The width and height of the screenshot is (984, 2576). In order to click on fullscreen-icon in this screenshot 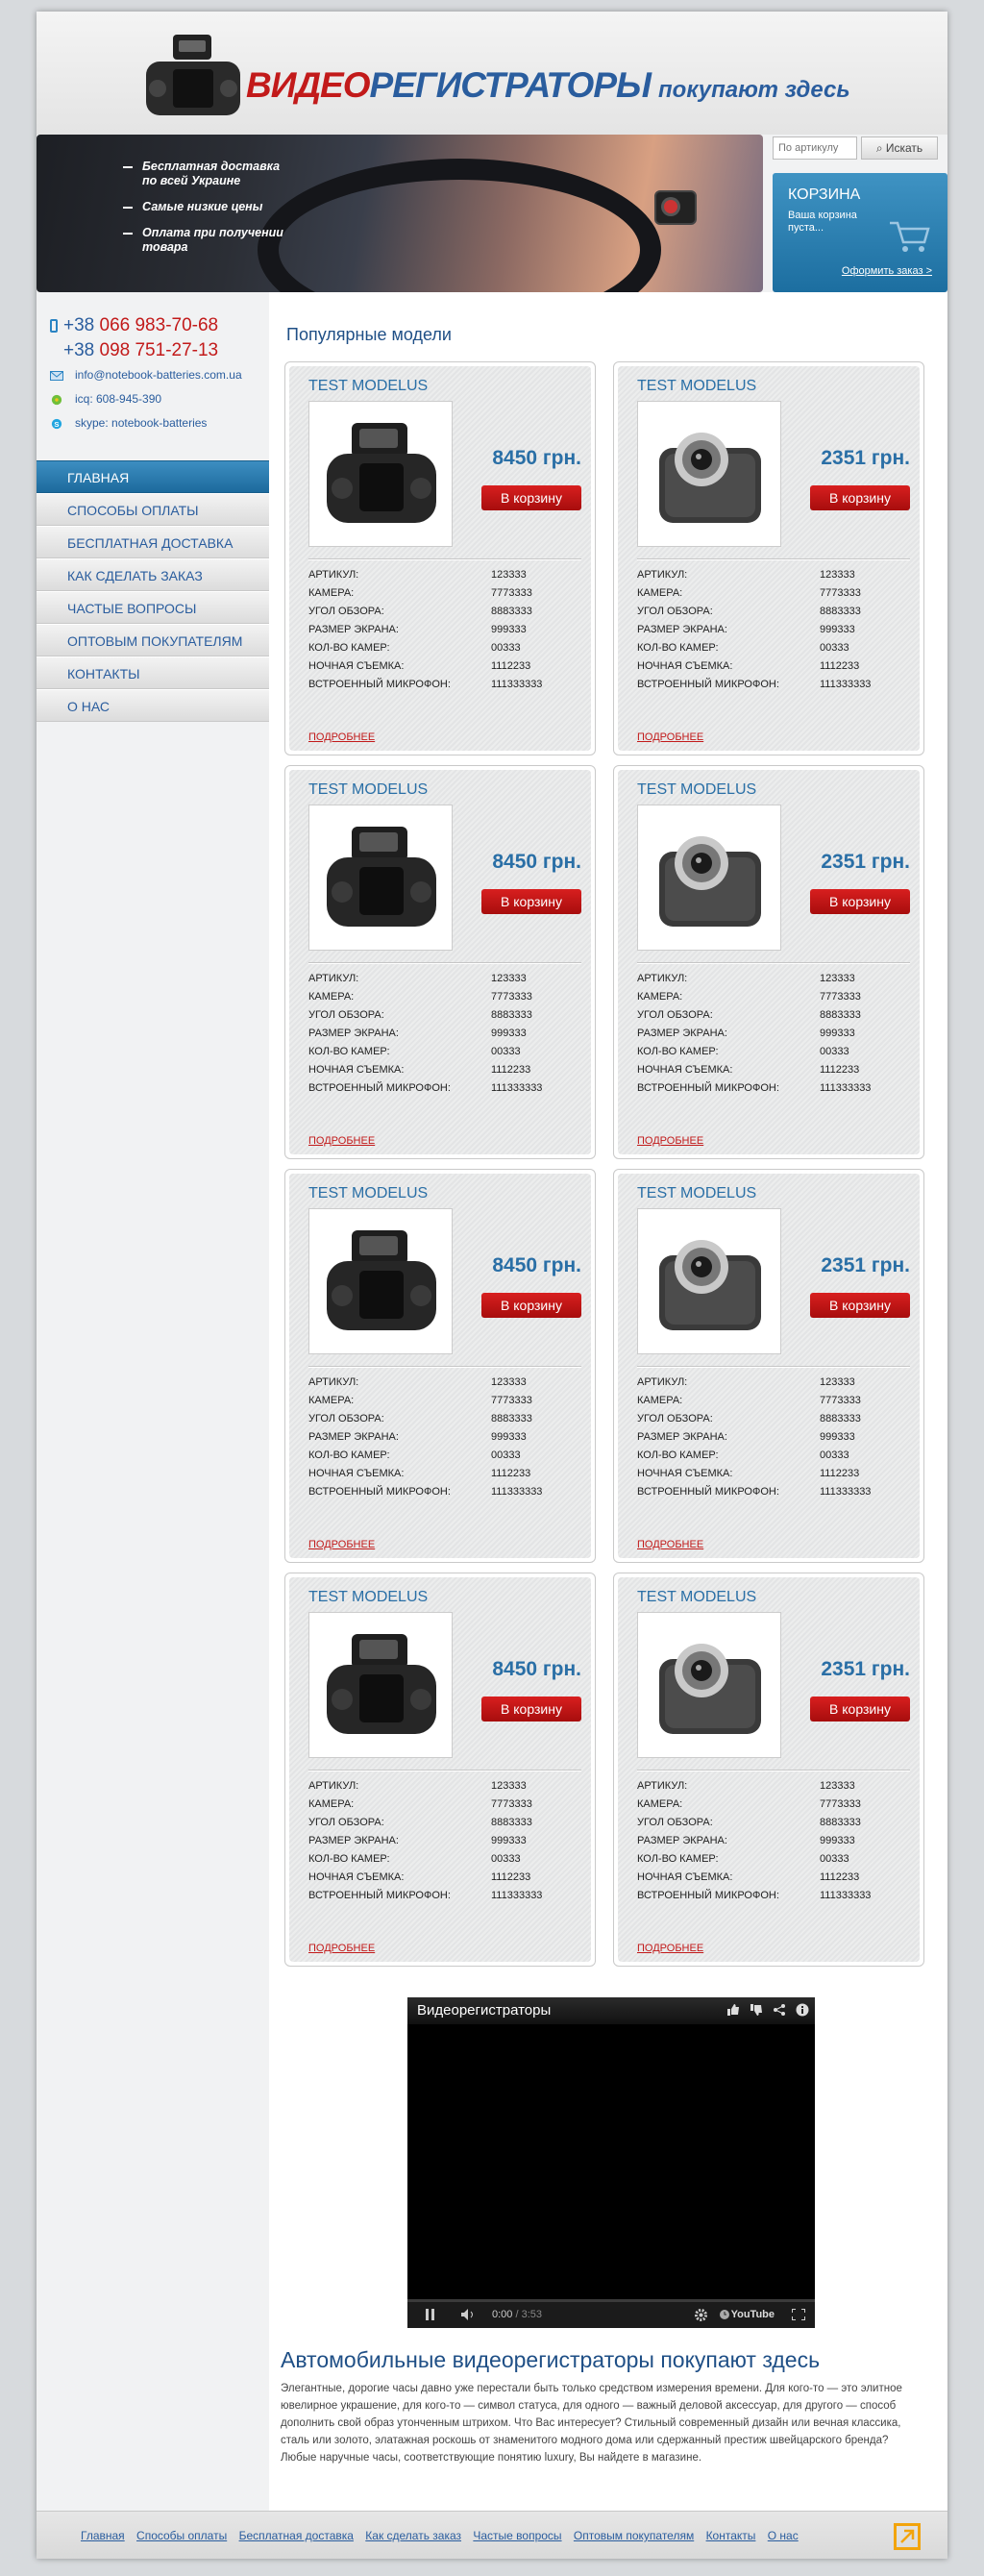, I will do `click(798, 2314)`.